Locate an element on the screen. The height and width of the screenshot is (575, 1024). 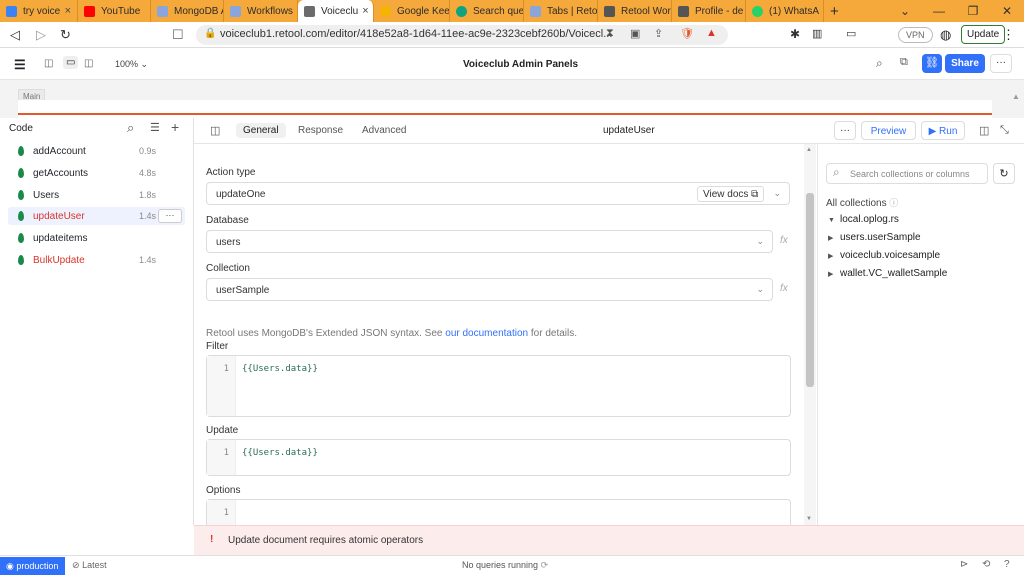
right-panel-toggle-icon: ◫ is located at coordinates (88, 63).